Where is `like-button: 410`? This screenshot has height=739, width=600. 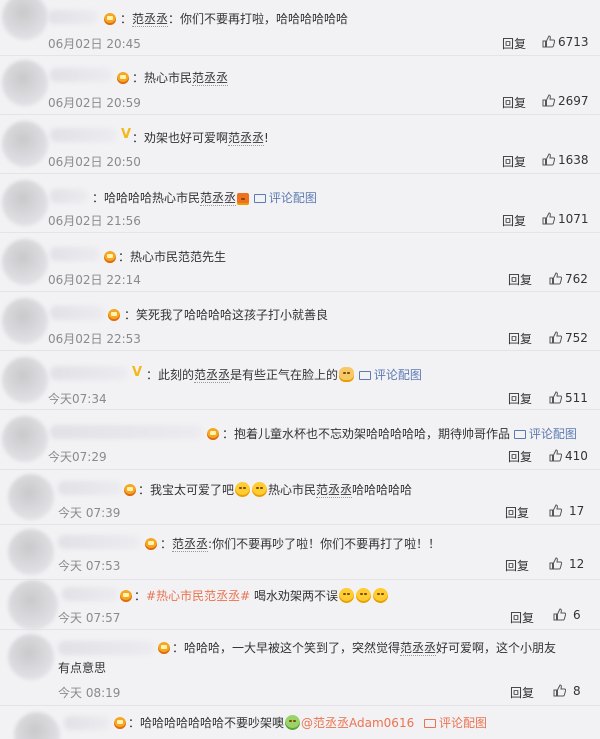
like-button: 410 is located at coordinates (568, 456).